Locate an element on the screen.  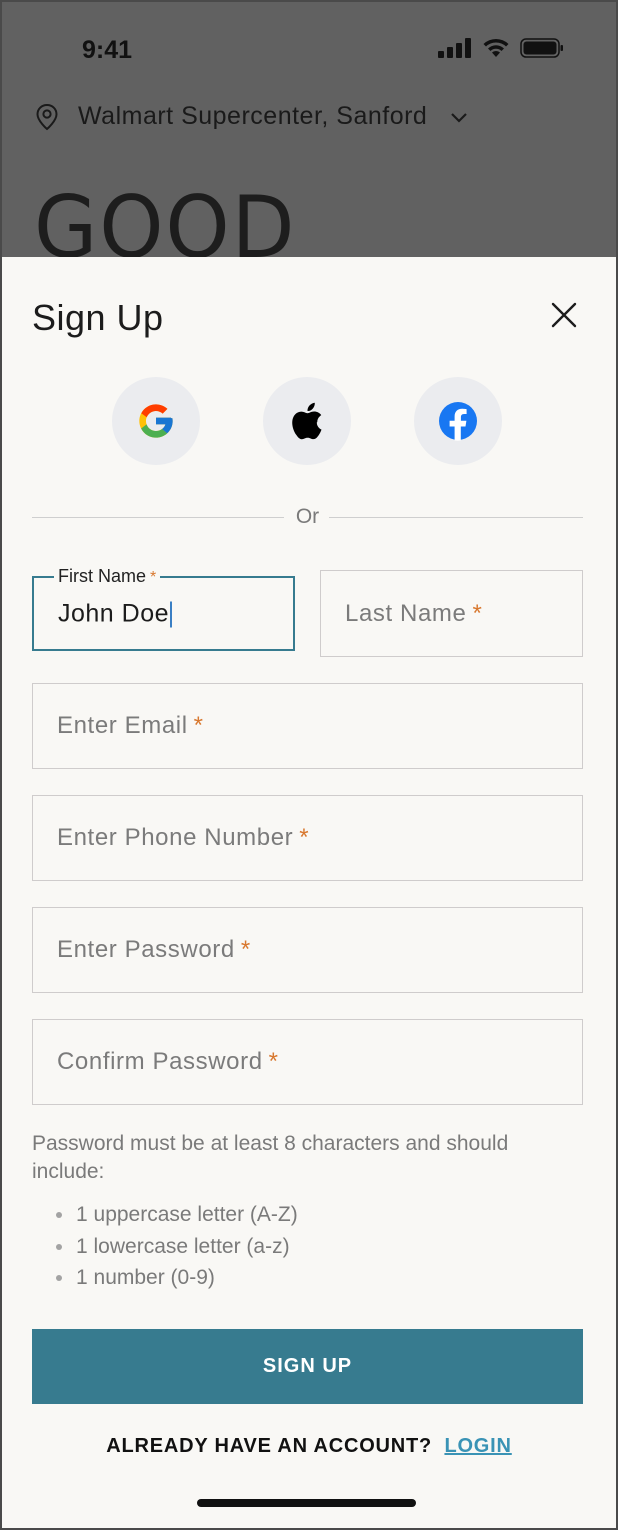
login-prompt-text: ALREADY HAVE AN ACCOUNT? is located at coordinates (269, 1446).